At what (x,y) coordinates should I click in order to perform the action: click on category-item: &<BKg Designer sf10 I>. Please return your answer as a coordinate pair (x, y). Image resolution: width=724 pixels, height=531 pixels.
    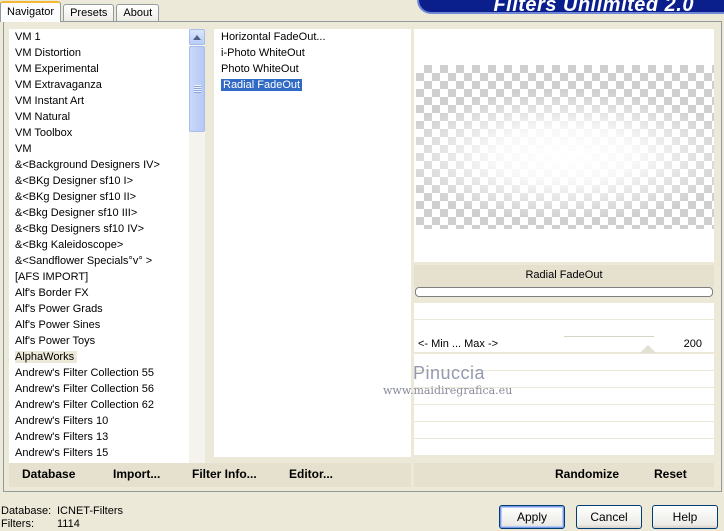
    Looking at the image, I should click on (99, 181).